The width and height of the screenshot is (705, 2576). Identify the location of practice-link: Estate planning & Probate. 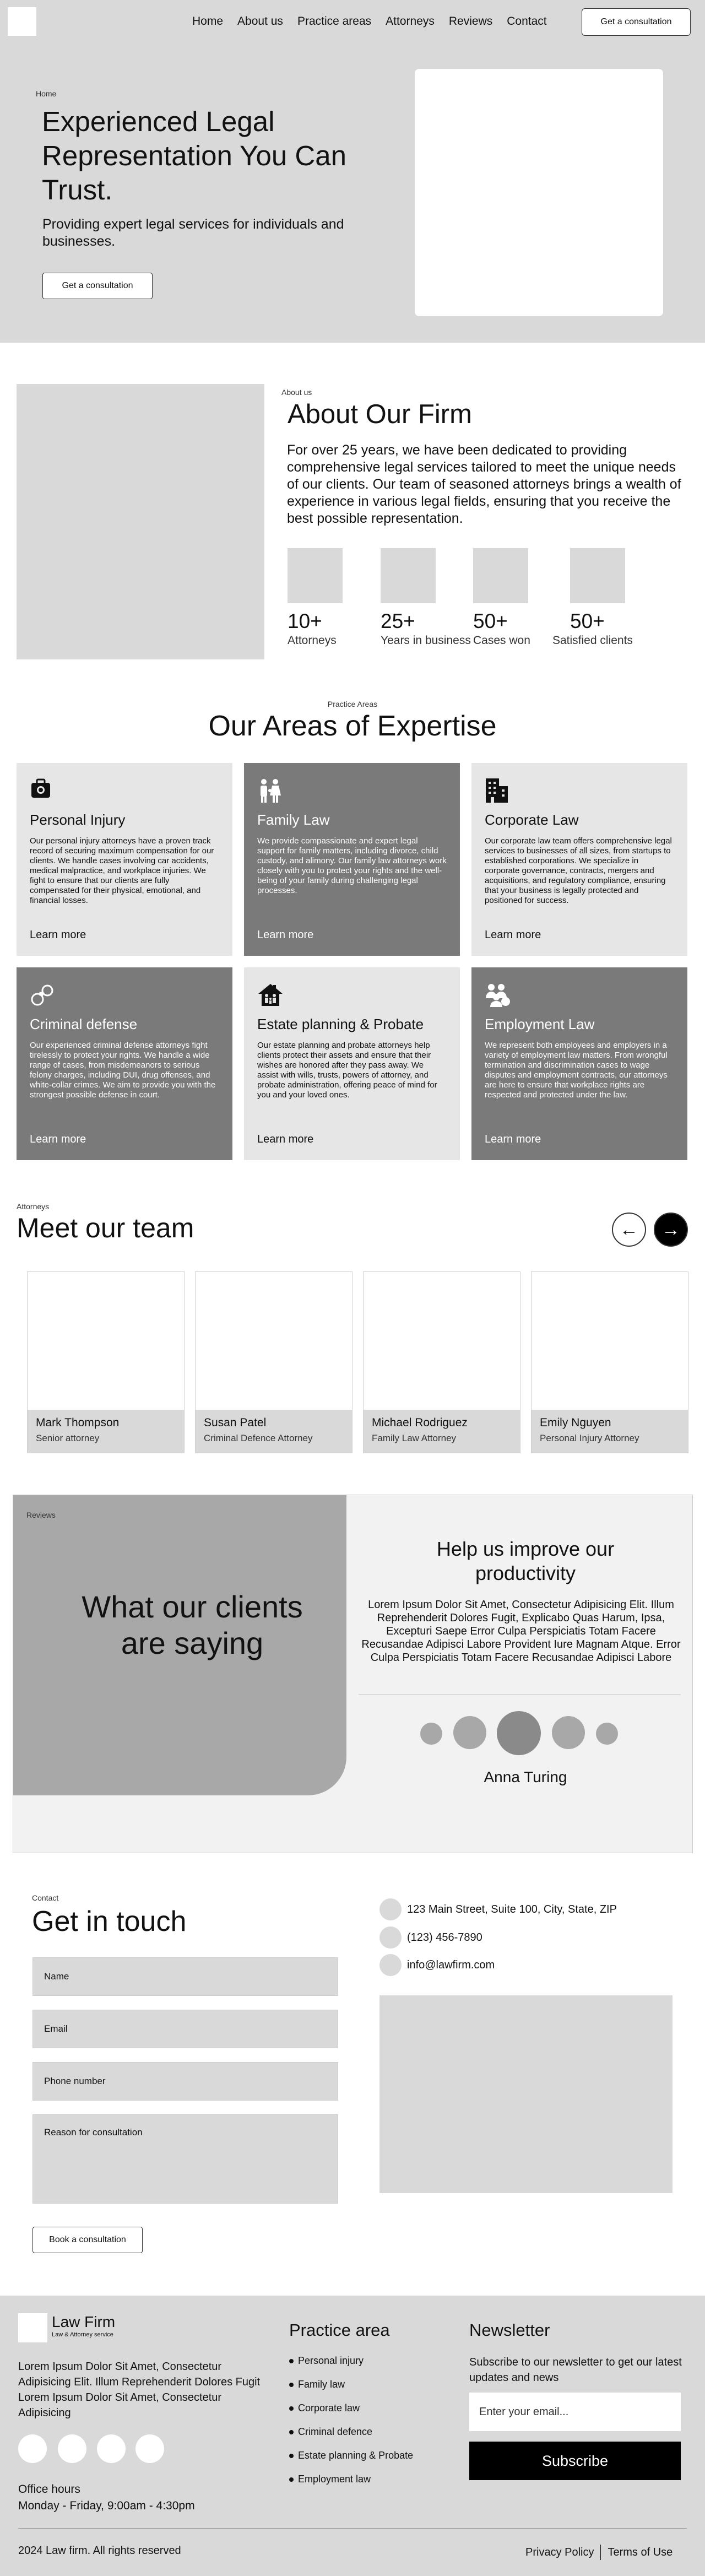
(351, 2455).